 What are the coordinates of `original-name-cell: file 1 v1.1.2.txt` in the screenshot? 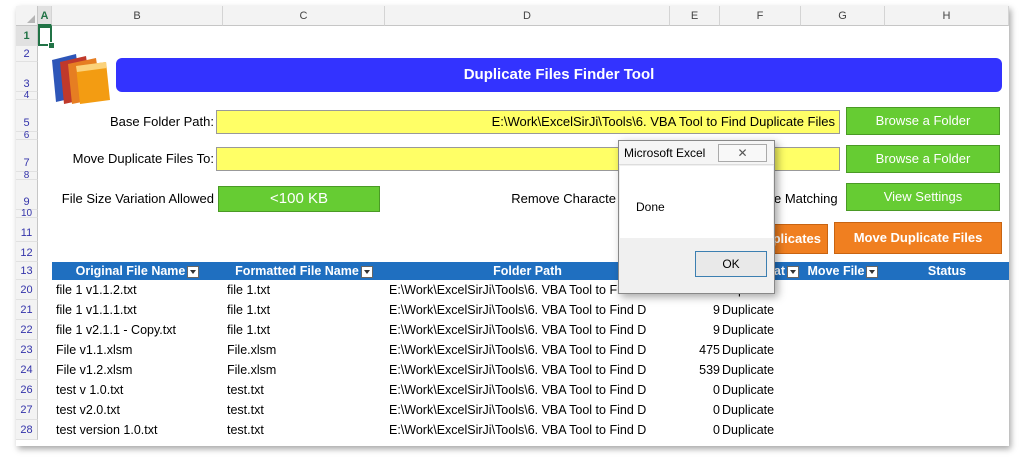 It's located at (139, 290).